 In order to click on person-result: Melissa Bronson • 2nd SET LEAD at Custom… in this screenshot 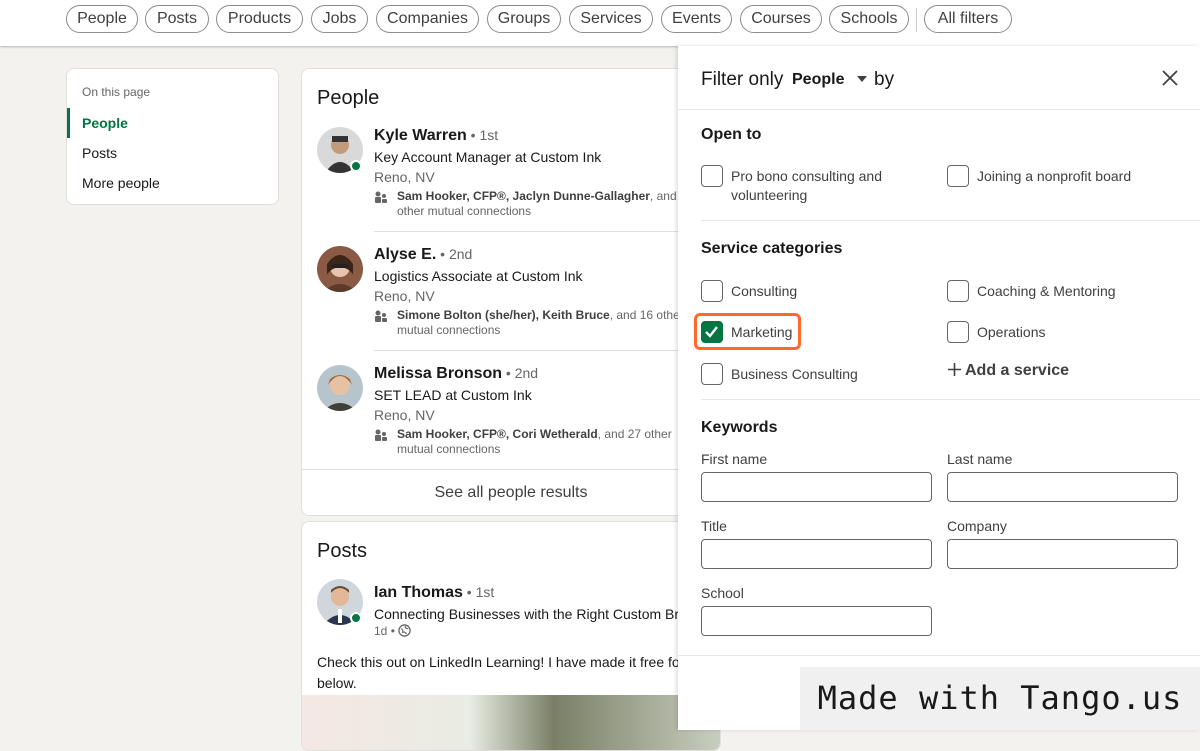, I will do `click(502, 424)`.